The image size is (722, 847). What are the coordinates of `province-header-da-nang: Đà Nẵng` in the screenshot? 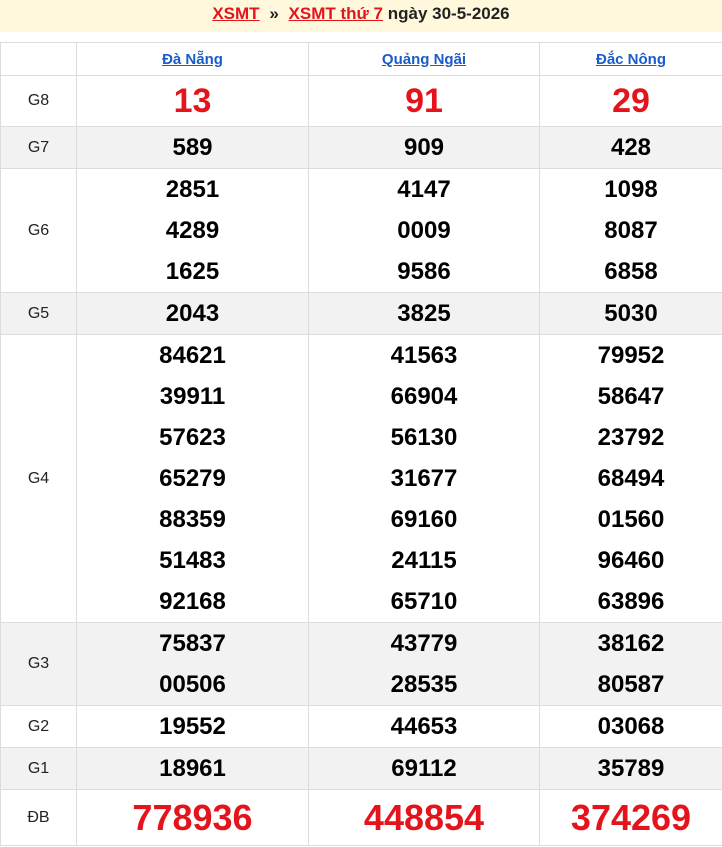 It's located at (192, 59).